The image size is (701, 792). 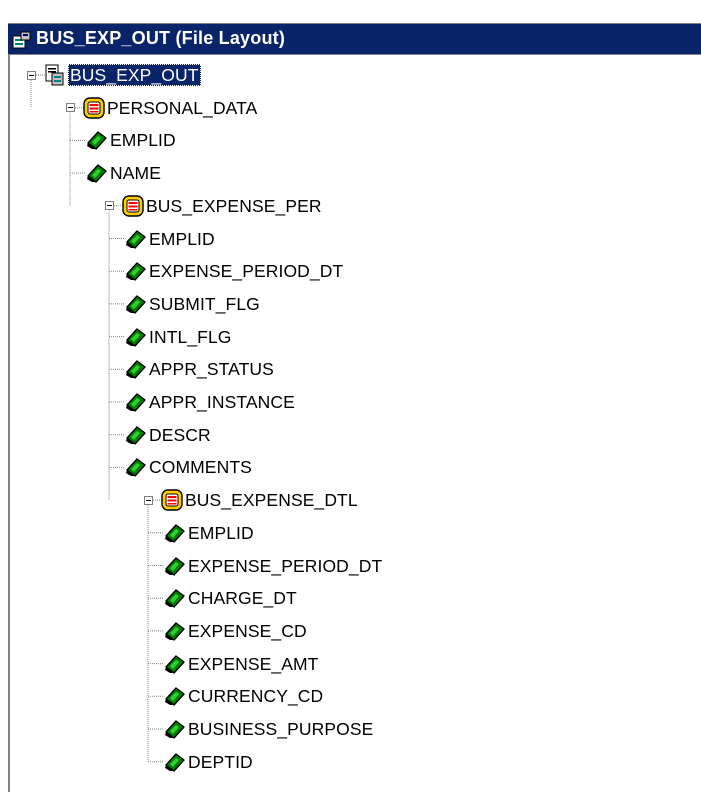 I want to click on root-collapse-toggle, so click(x=31, y=75).